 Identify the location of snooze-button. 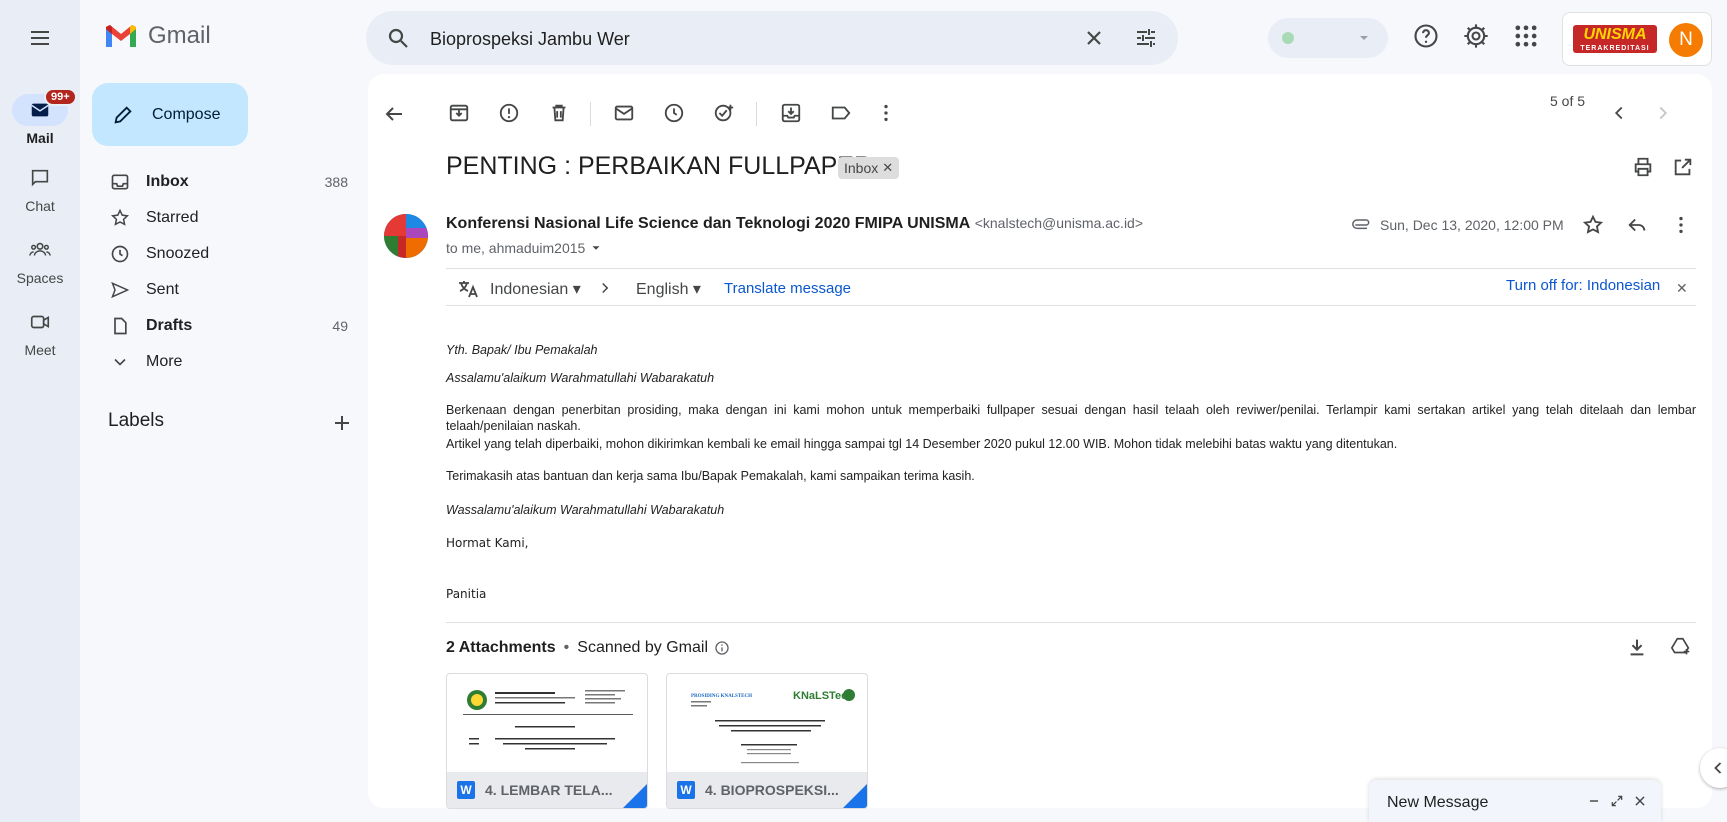
(674, 113).